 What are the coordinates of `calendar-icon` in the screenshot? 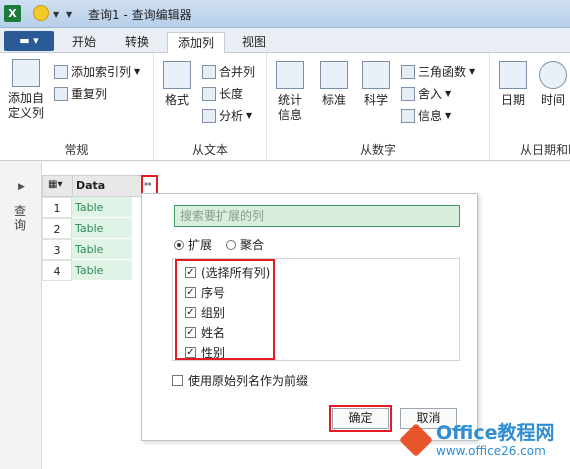 It's located at (513, 75).